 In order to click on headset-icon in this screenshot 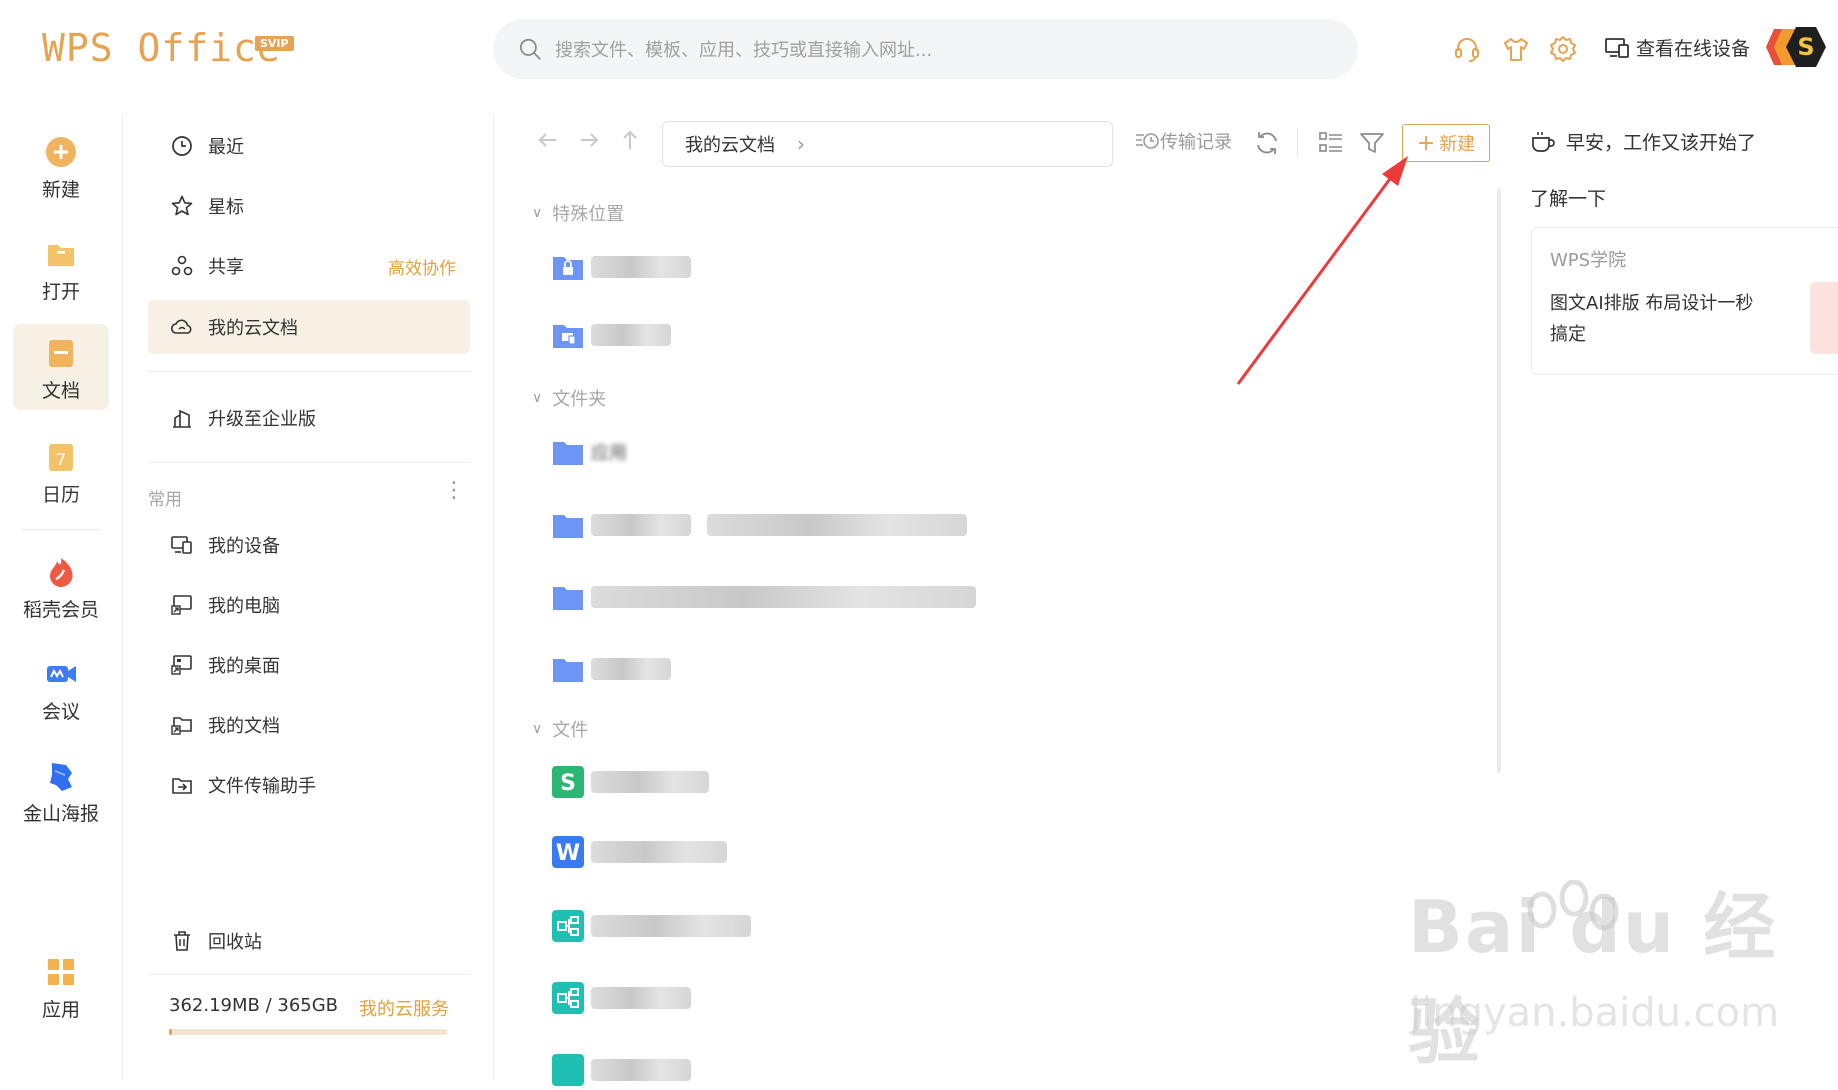, I will do `click(1467, 49)`.